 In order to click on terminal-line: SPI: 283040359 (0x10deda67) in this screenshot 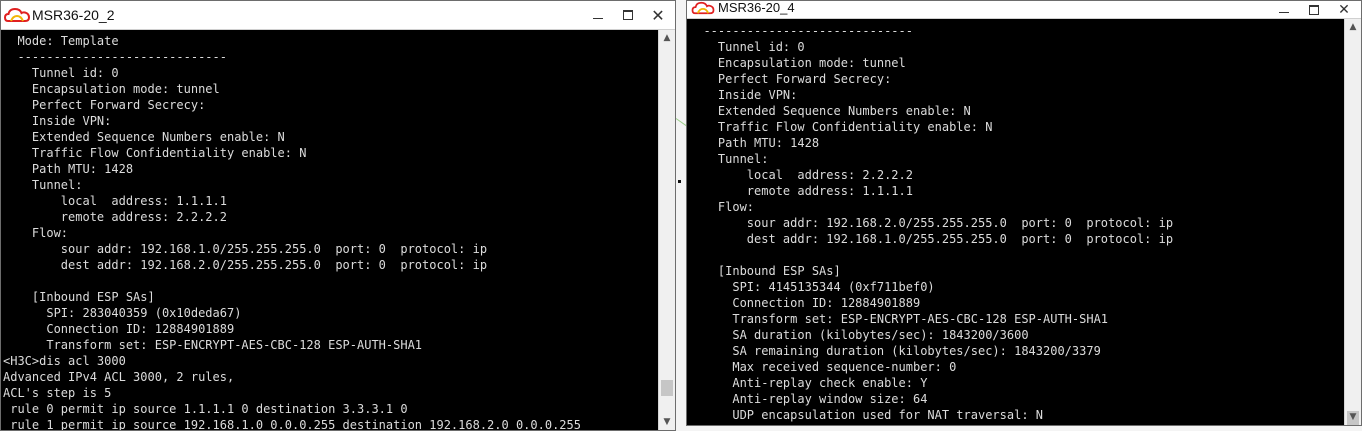, I will do `click(122, 313)`.